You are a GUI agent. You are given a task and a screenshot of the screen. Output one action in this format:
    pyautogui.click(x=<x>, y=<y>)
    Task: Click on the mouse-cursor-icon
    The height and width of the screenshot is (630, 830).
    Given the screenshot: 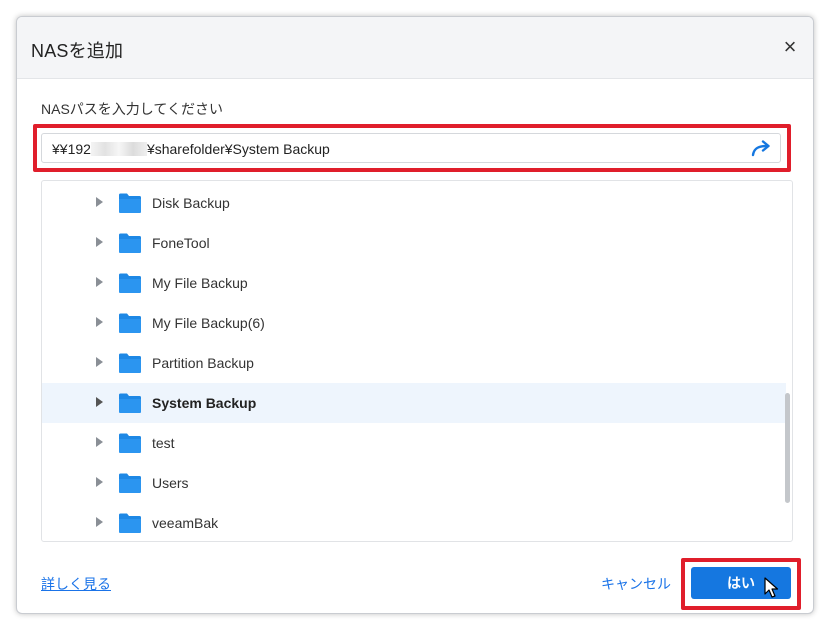 What is the action you would take?
    pyautogui.click(x=771, y=587)
    